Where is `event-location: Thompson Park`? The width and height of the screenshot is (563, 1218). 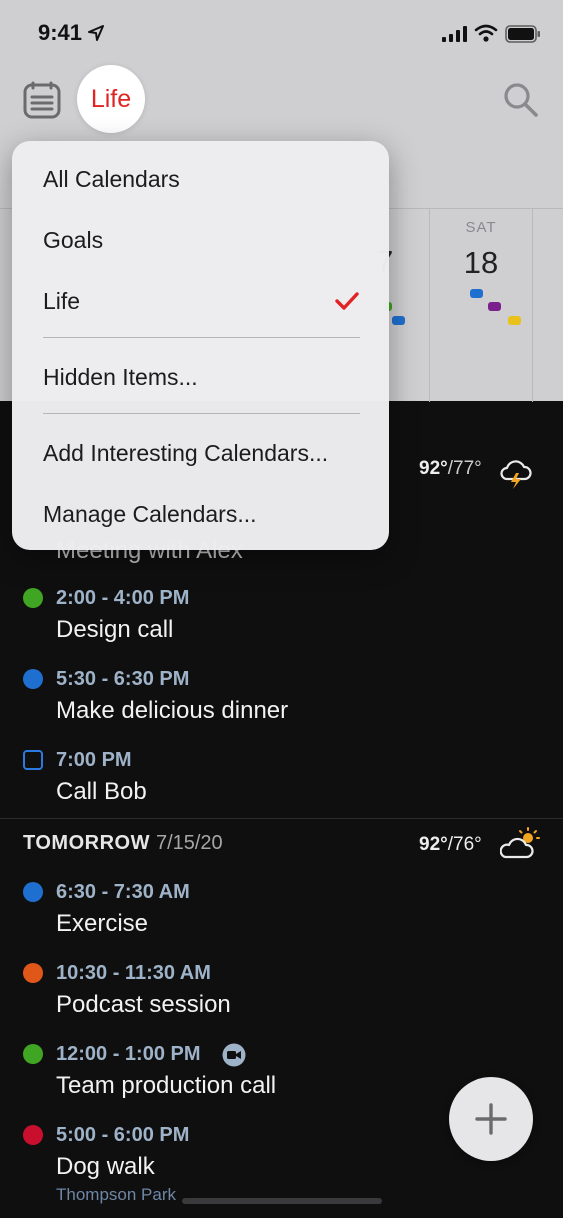
event-location: Thompson Park is located at coordinates (116, 1194).